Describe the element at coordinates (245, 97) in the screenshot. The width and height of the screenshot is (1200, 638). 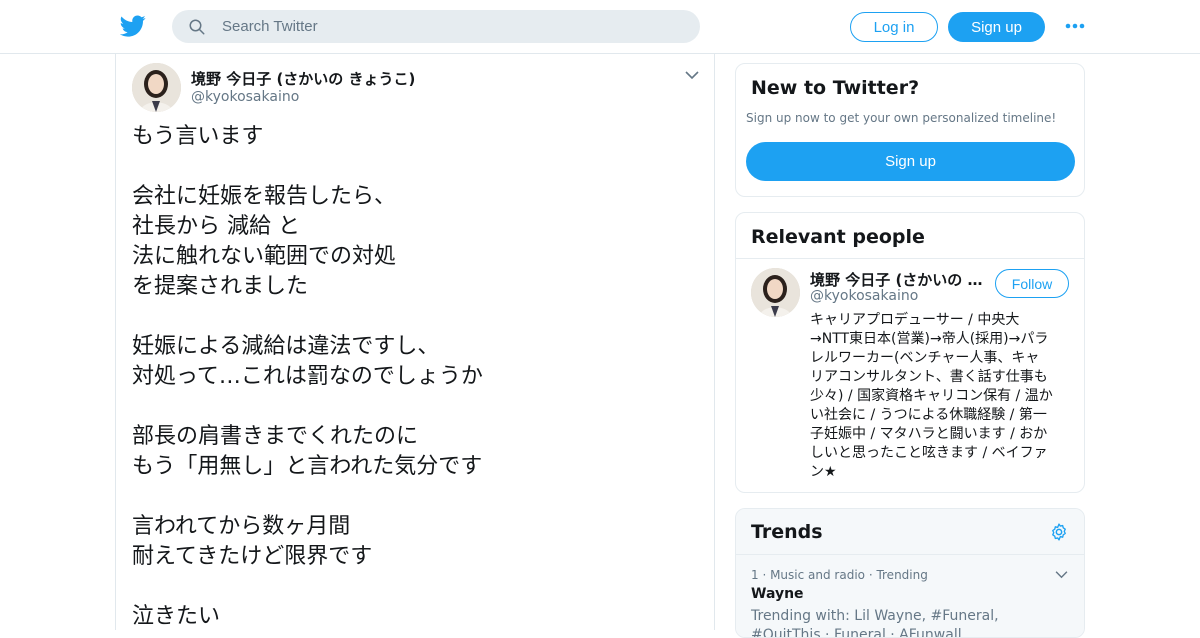
I see `author-handle: @kyokosakaino` at that location.